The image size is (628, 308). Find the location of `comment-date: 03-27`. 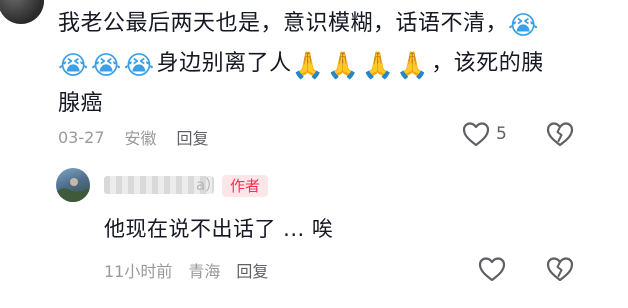

comment-date: 03-27 is located at coordinates (81, 137).